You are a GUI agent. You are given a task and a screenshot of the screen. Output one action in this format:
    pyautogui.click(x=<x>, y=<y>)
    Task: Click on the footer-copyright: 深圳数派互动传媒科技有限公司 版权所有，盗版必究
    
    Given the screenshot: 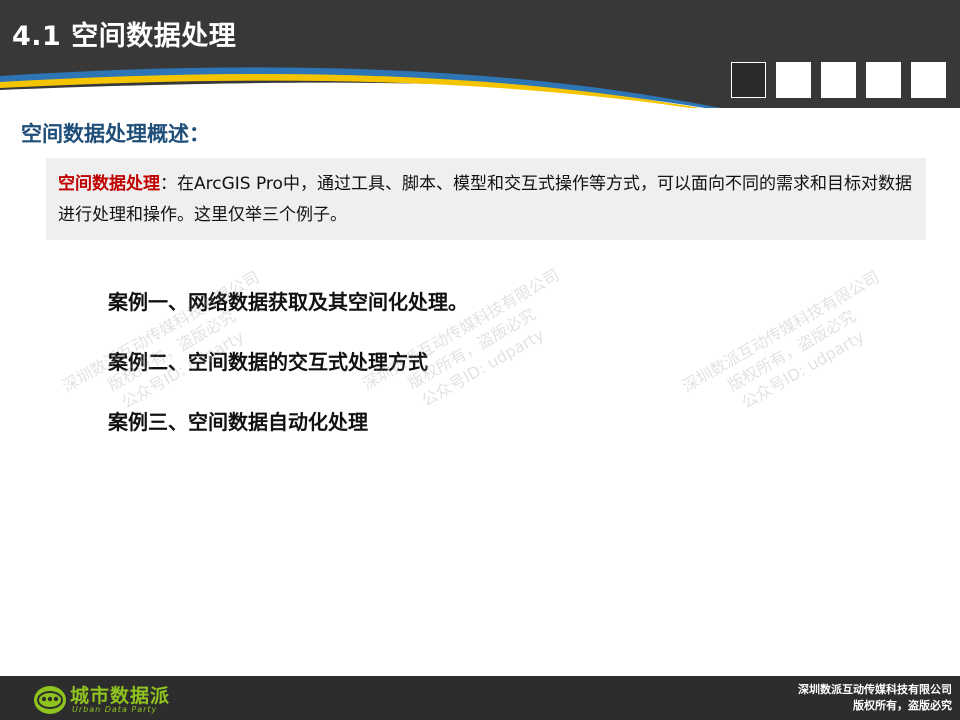 What is the action you would take?
    pyautogui.click(x=875, y=698)
    